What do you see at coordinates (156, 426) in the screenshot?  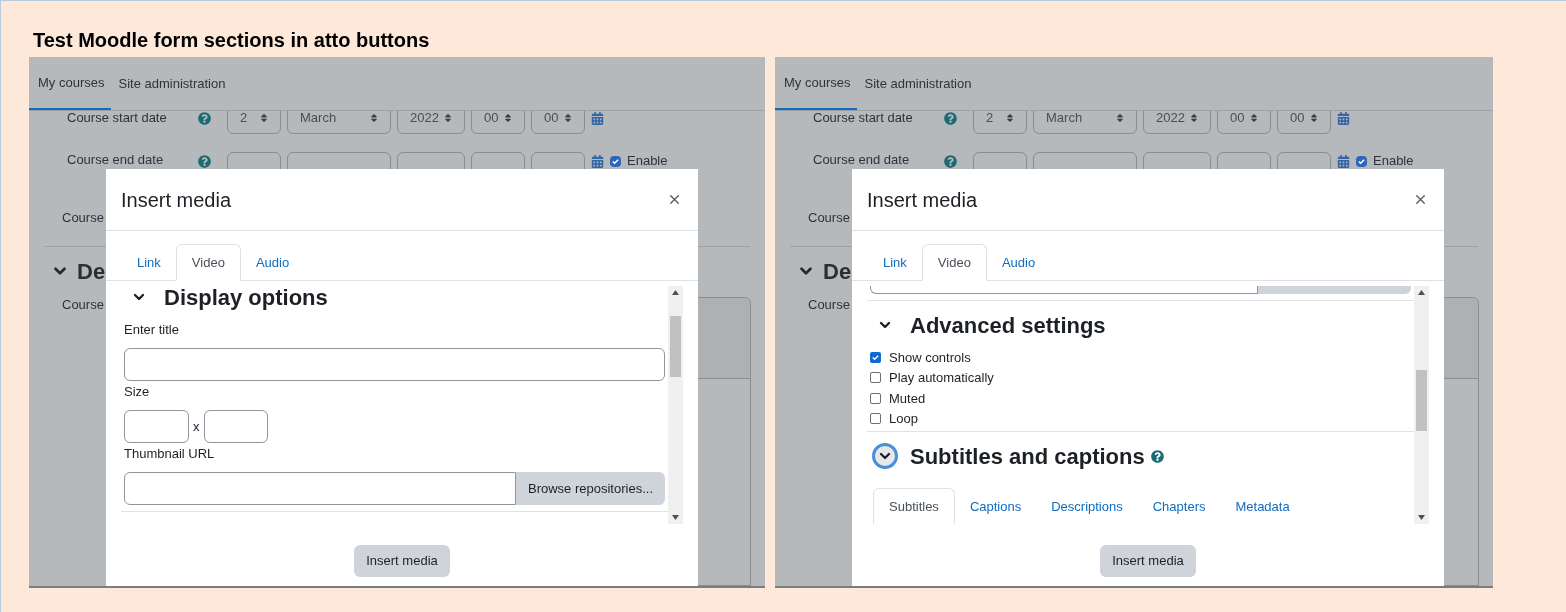 I see `width-field` at bounding box center [156, 426].